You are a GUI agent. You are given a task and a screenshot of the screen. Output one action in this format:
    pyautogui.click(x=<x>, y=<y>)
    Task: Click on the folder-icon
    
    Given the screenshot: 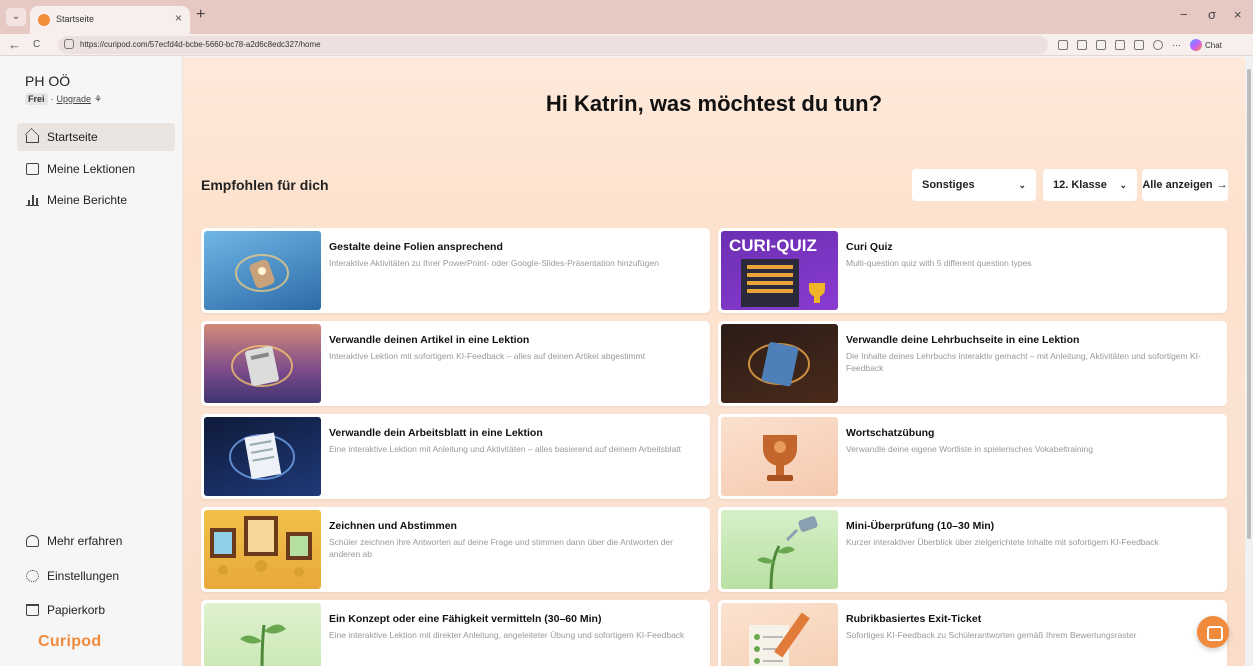 What is the action you would take?
    pyautogui.click(x=32, y=169)
    